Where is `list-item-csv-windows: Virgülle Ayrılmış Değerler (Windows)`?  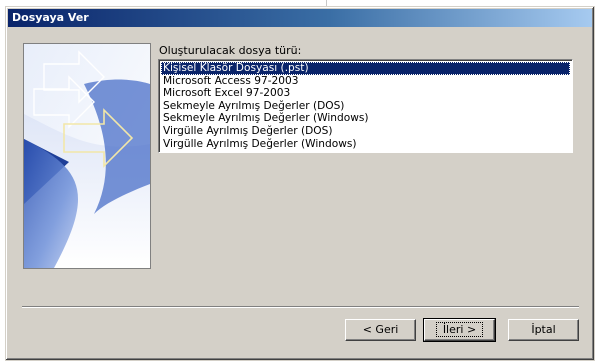 list-item-csv-windows: Virgülle Ayrılmış Değerler (Windows) is located at coordinates (365, 144).